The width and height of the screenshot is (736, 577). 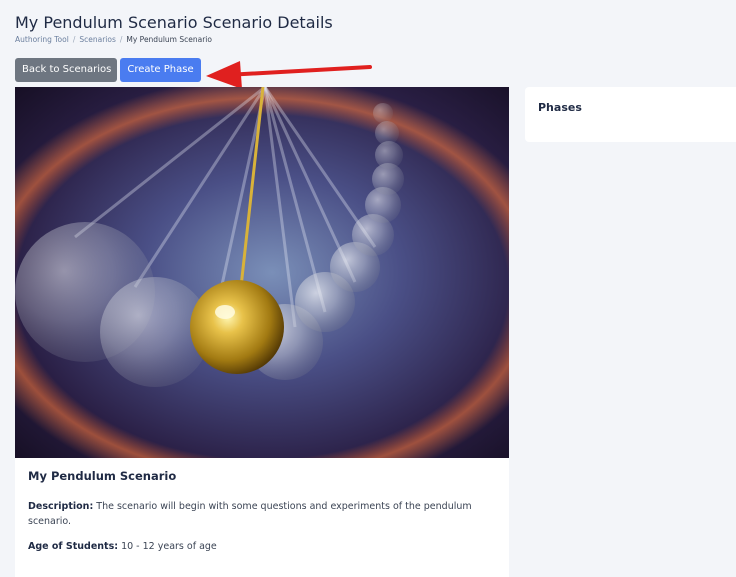 I want to click on age-label: Age of Students:, so click(x=73, y=546).